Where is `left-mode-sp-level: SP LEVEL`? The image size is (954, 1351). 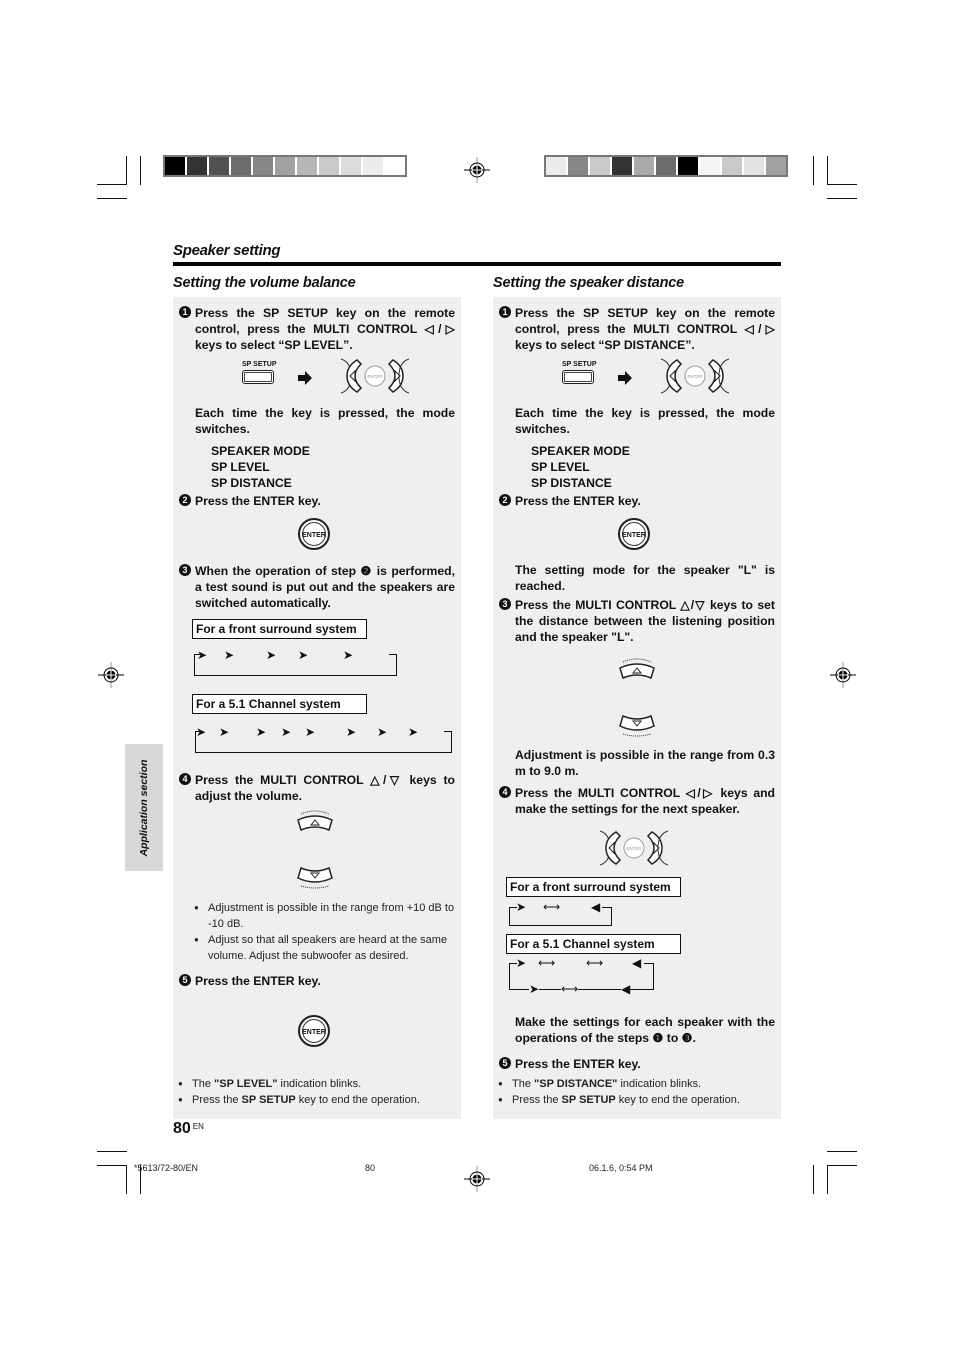
left-mode-sp-level: SP LEVEL is located at coordinates (240, 467).